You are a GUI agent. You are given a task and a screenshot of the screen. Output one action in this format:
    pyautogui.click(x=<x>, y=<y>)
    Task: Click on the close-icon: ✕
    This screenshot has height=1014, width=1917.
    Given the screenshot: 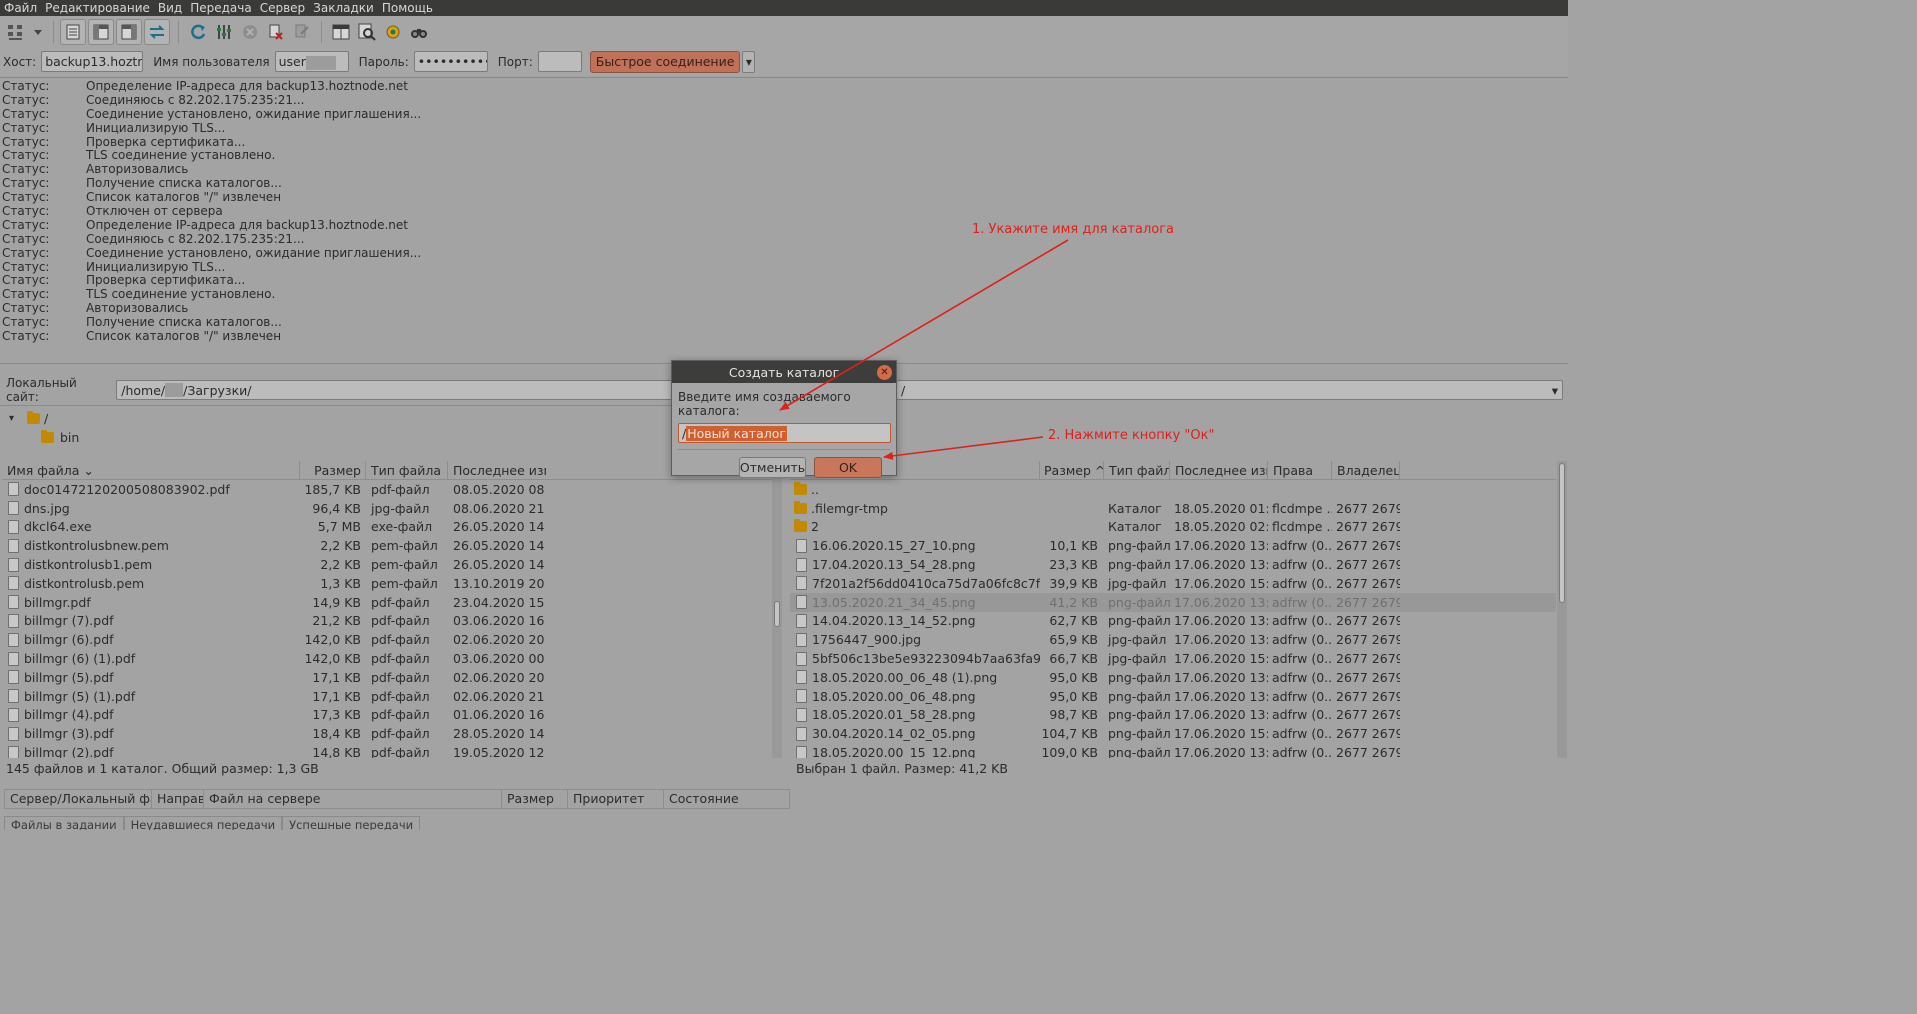 What is the action you would take?
    pyautogui.click(x=884, y=372)
    